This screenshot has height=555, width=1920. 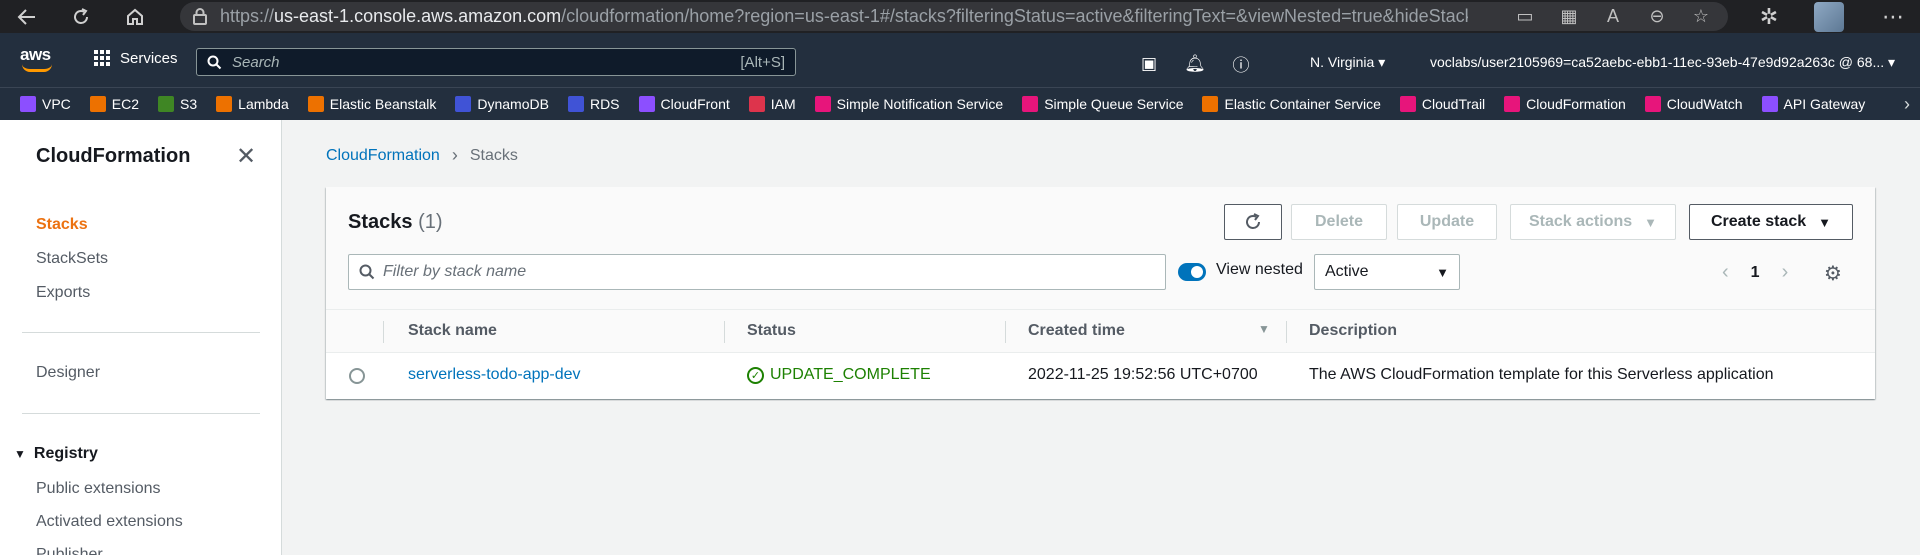 I want to click on profile-avatar, so click(x=1829, y=16).